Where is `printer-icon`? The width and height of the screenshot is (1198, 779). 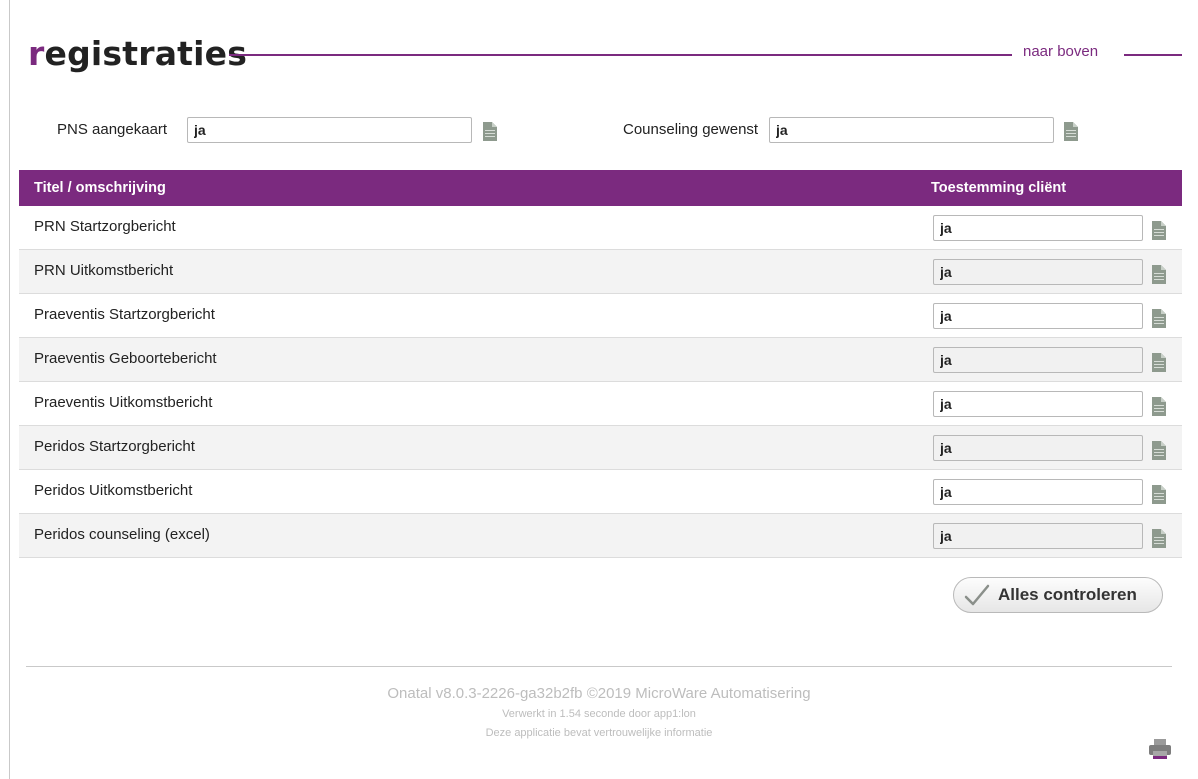 printer-icon is located at coordinates (1160, 749).